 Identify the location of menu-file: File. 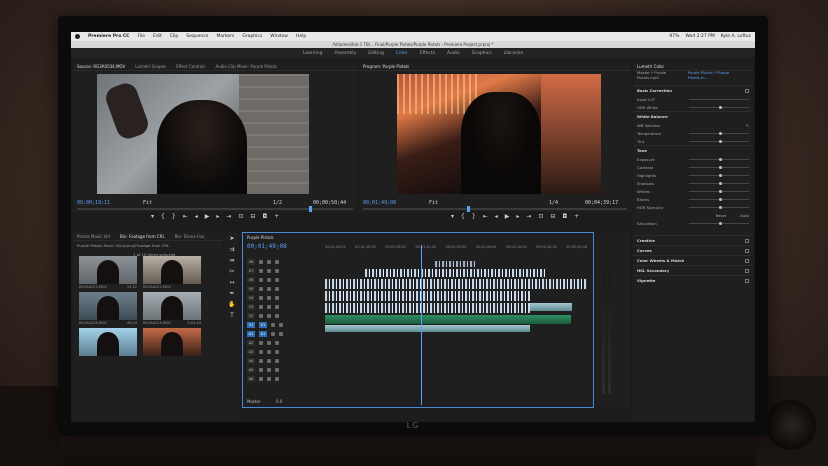
(141, 36).